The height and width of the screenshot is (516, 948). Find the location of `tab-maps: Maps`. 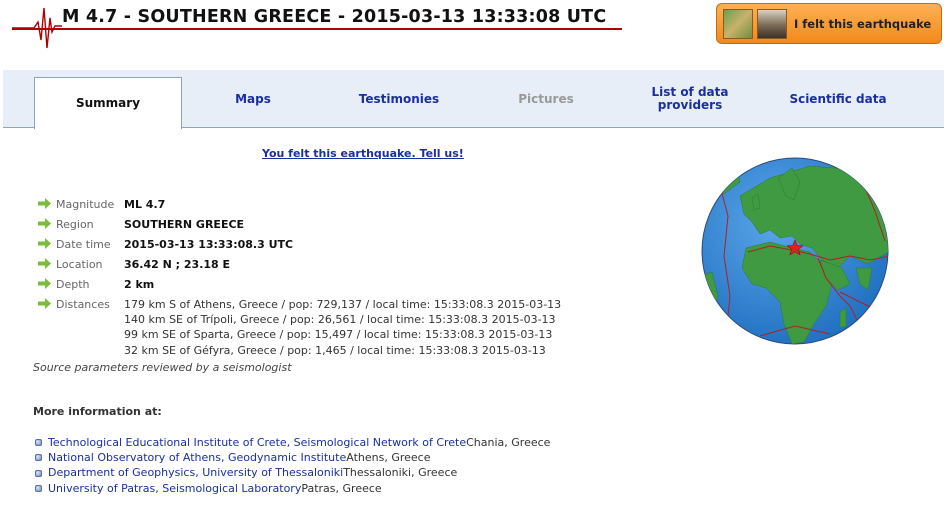

tab-maps: Maps is located at coordinates (253, 99).